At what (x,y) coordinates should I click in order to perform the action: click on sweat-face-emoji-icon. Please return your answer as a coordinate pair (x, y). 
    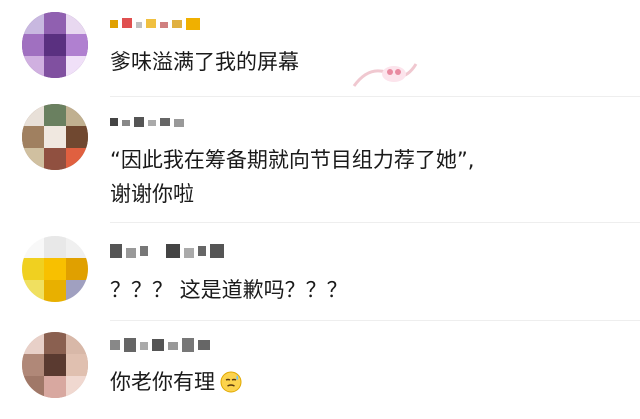
    Looking at the image, I should click on (231, 386).